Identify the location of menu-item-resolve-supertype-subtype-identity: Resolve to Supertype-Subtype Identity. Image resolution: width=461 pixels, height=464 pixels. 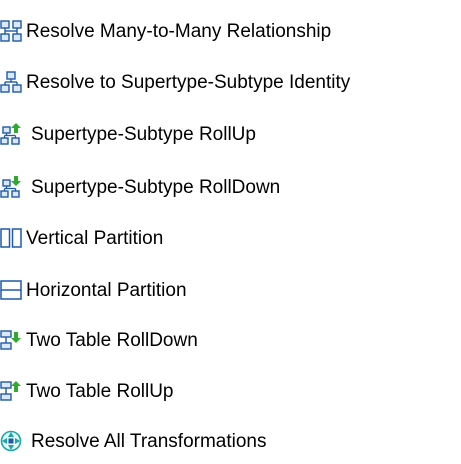
(175, 82).